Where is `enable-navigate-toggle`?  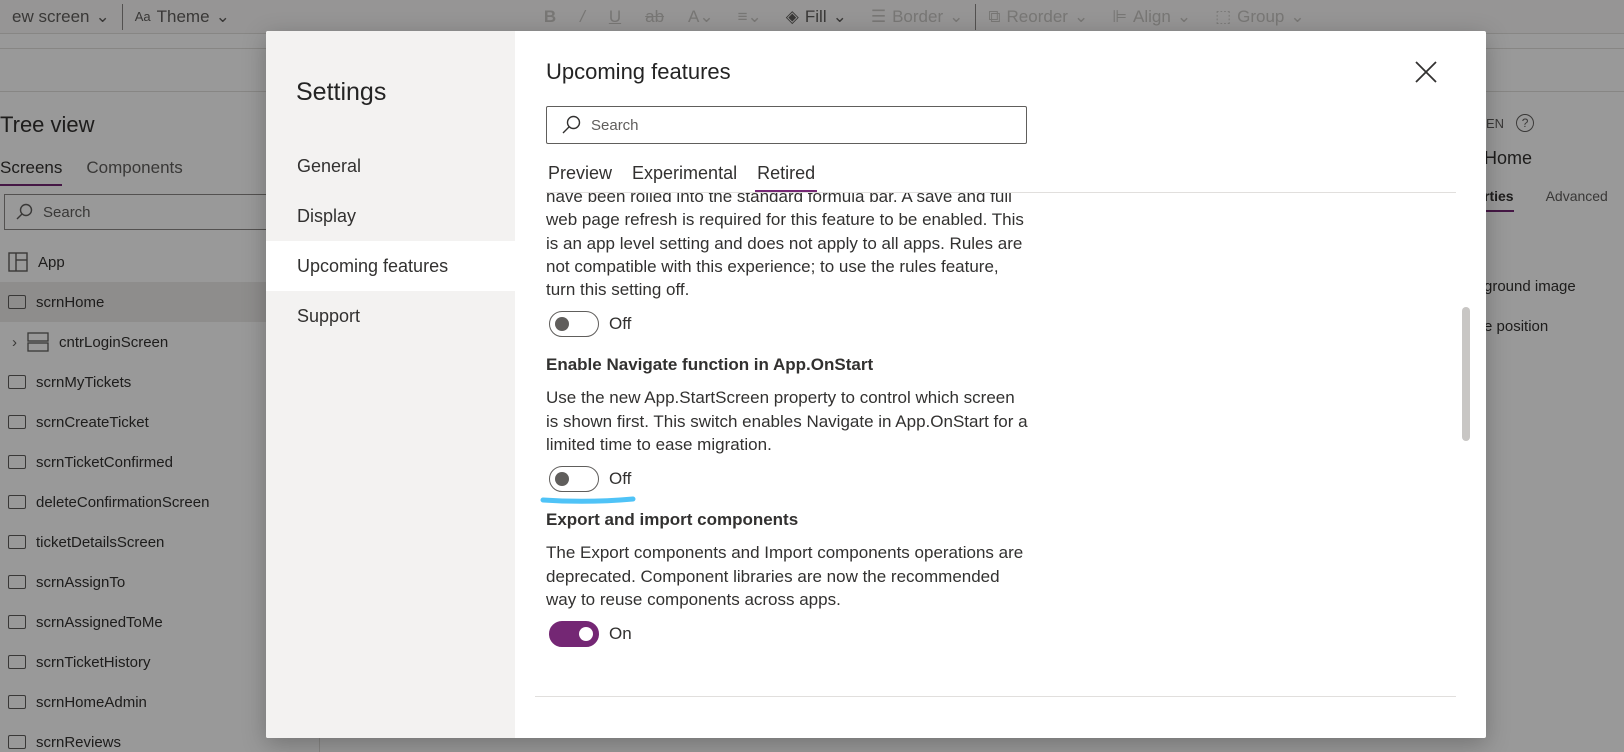
enable-navigate-toggle is located at coordinates (574, 479).